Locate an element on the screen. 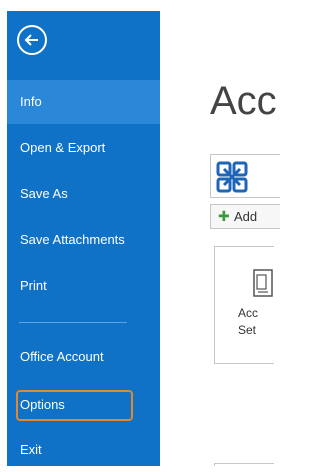  tile-label-line1: Acc is located at coordinates (248, 313).